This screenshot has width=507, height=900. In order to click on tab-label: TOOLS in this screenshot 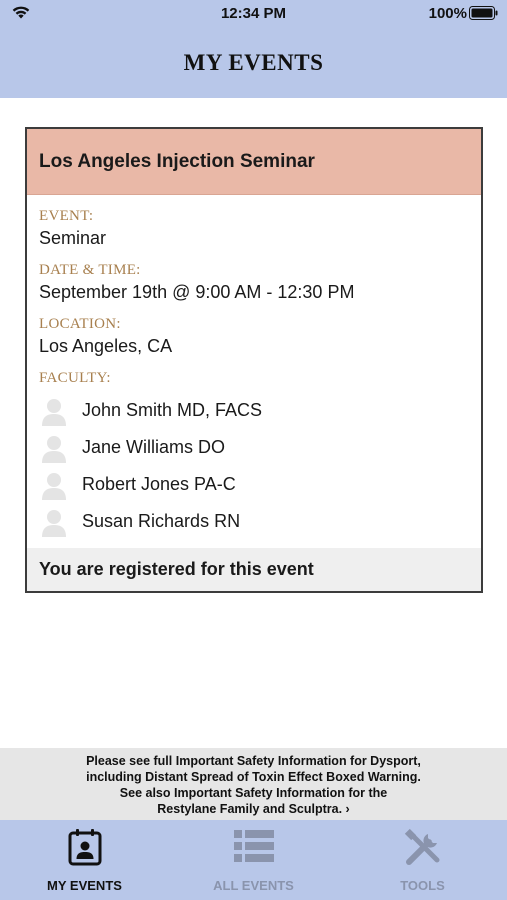, I will do `click(422, 885)`.